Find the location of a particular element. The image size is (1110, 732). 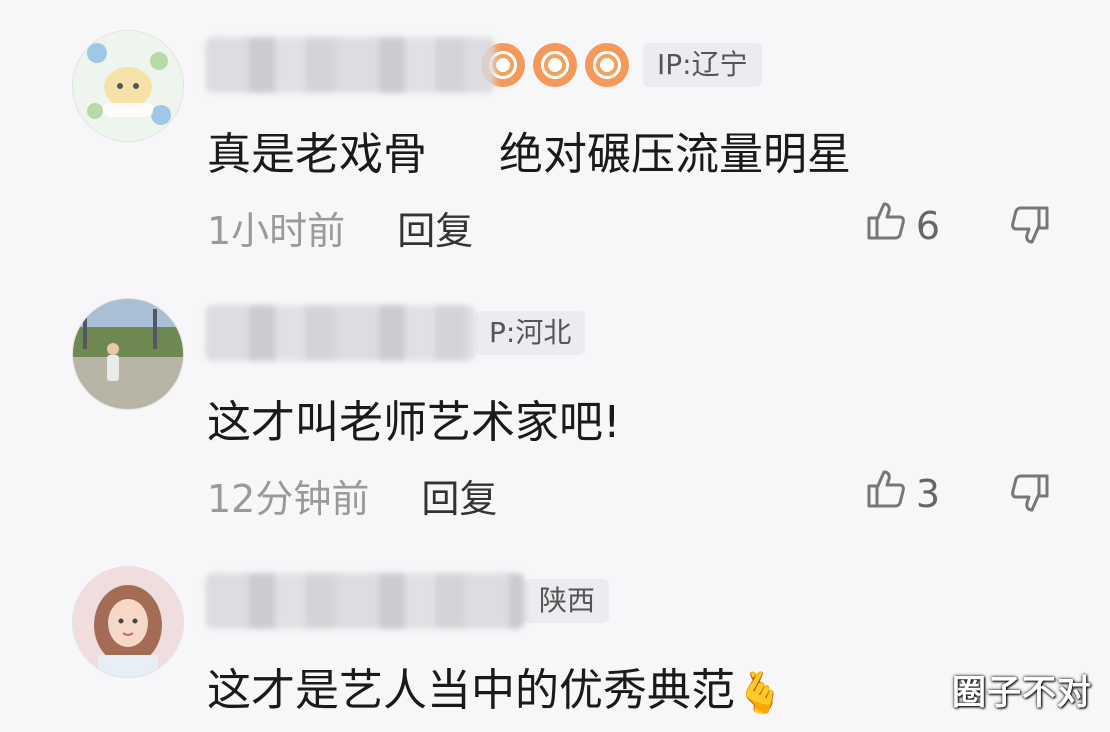

watermark: 圈子不对 is located at coordinates (1022, 693).